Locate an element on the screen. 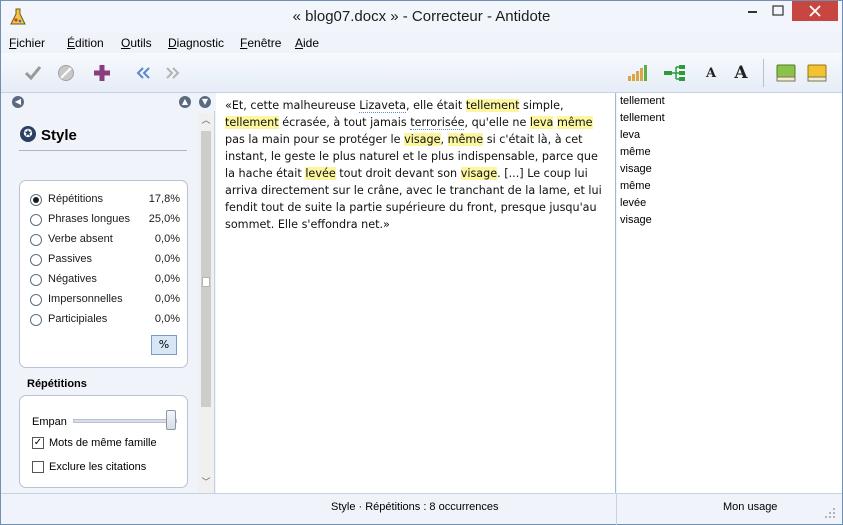  menu-diagnostic: Diagnostic is located at coordinates (196, 43).